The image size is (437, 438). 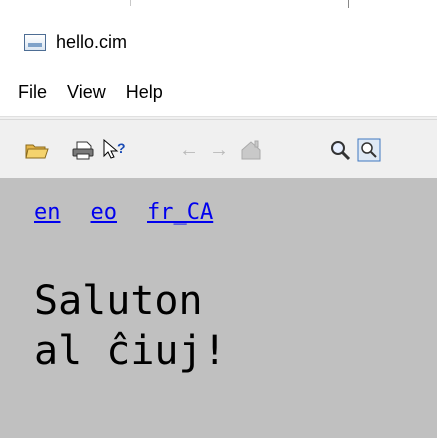 I want to click on lang-link-eo: eo, so click(x=104, y=212).